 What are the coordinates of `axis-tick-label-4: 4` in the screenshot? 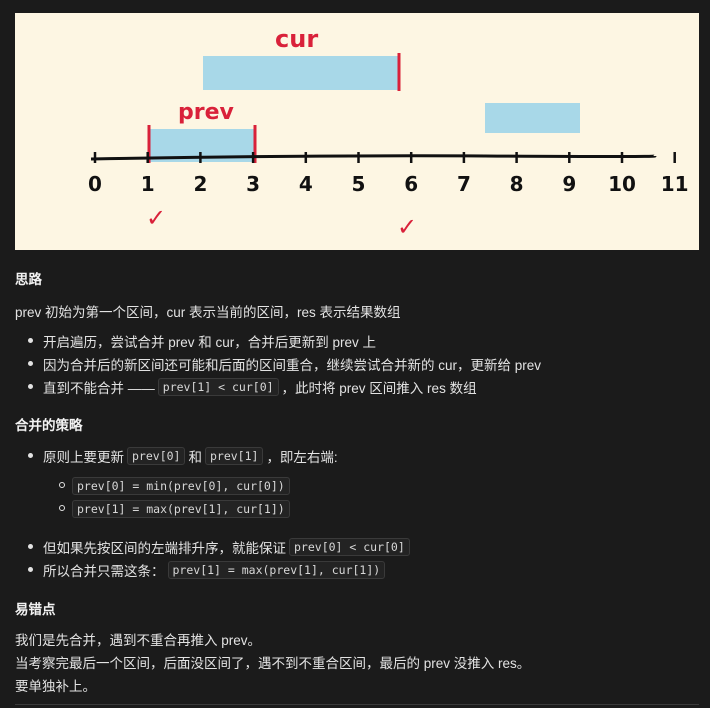 It's located at (306, 184).